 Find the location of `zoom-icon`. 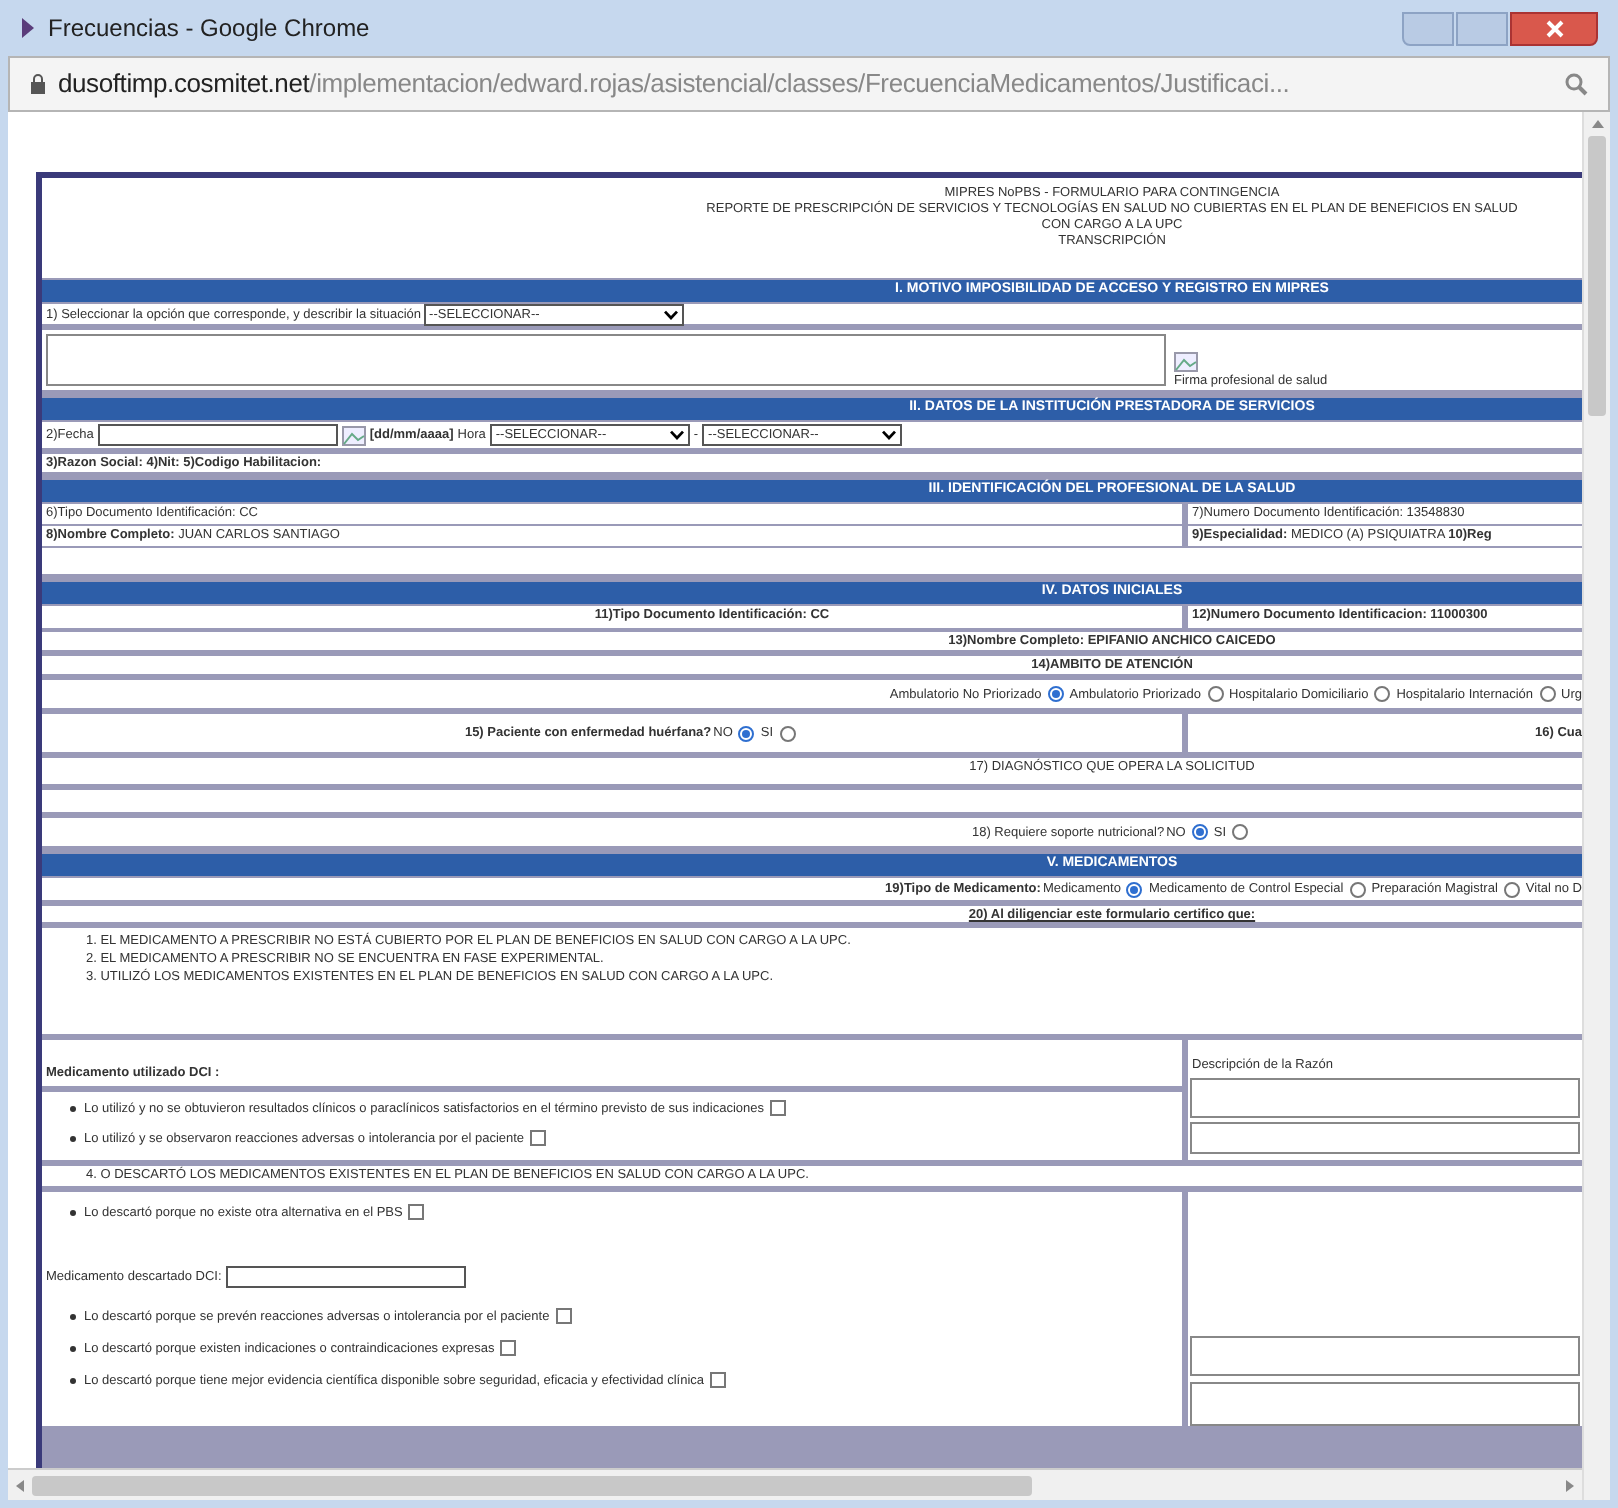

zoom-icon is located at coordinates (1576, 84).